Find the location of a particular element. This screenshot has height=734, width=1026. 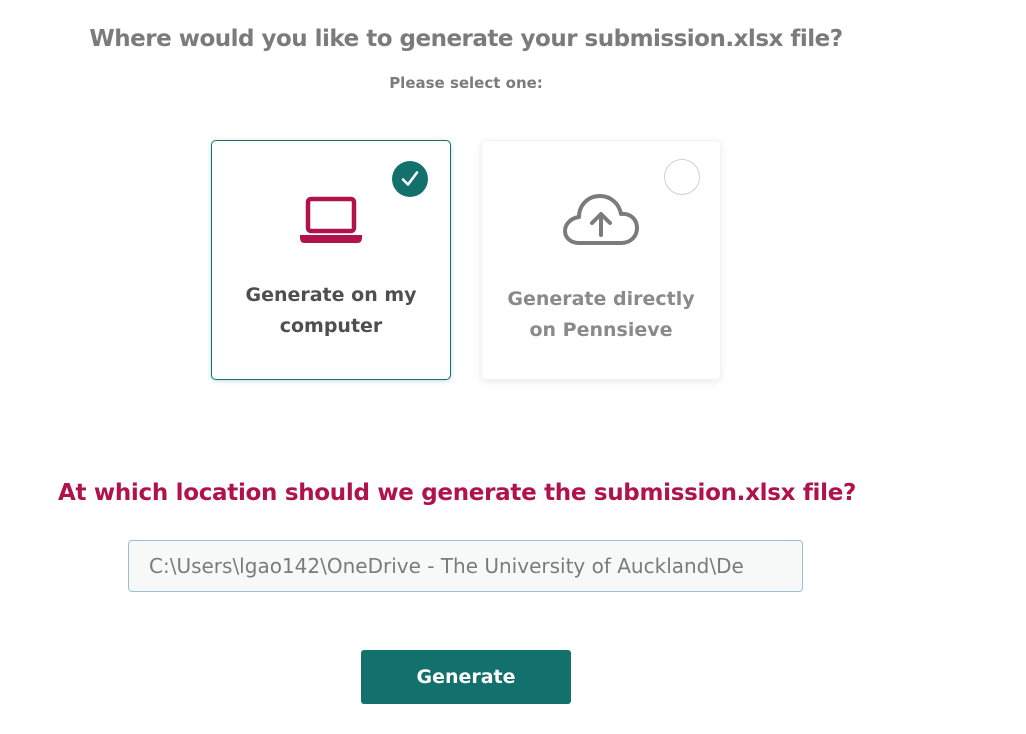

laptop-icon is located at coordinates (331, 220).